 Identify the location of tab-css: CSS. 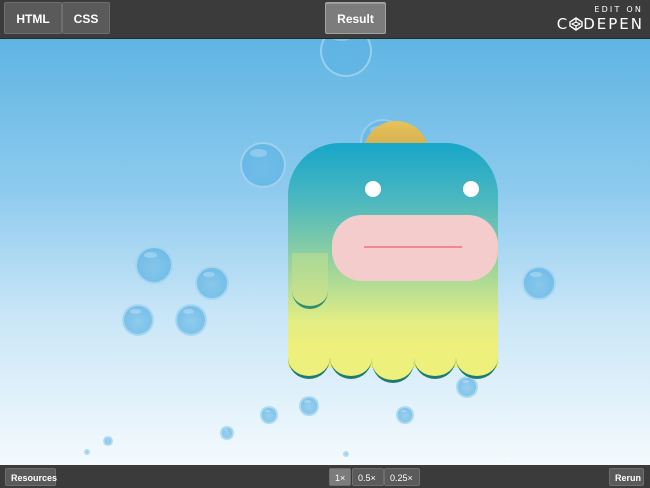
(86, 18).